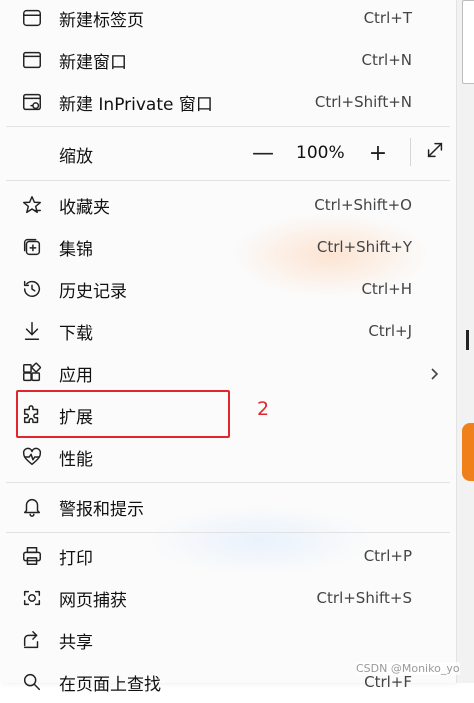 Image resolution: width=474 pixels, height=703 pixels. Describe the element at coordinates (32, 457) in the screenshot. I see `performance-icon` at that location.